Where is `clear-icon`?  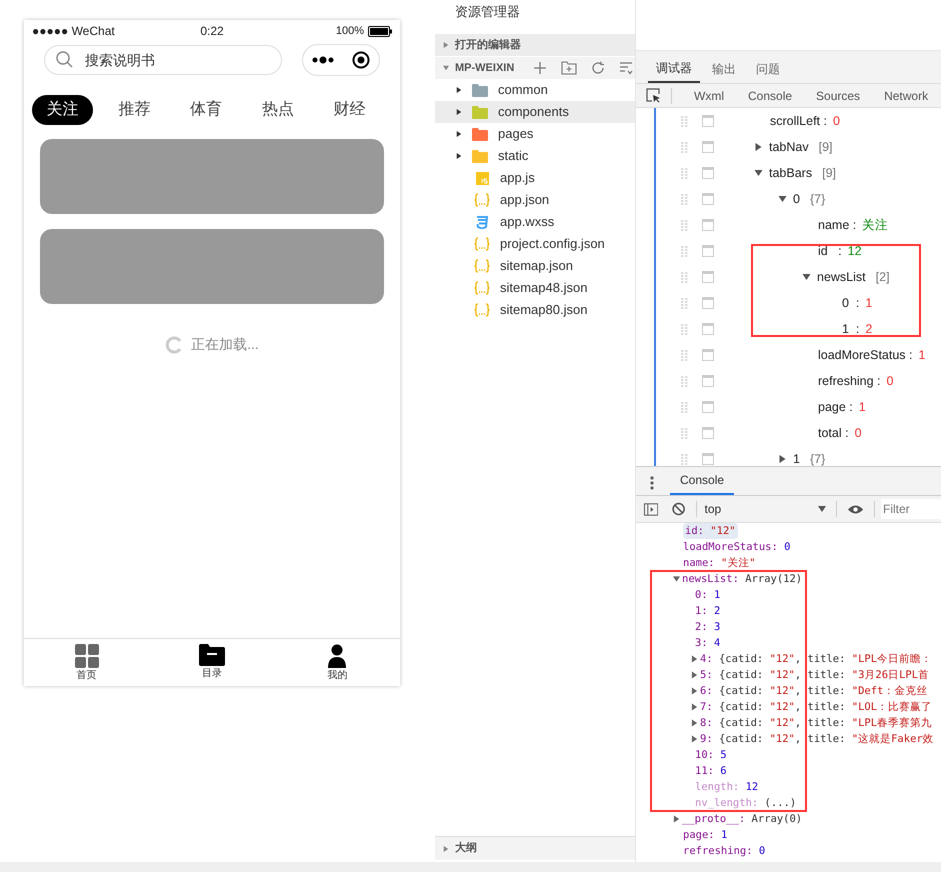 clear-icon is located at coordinates (679, 509).